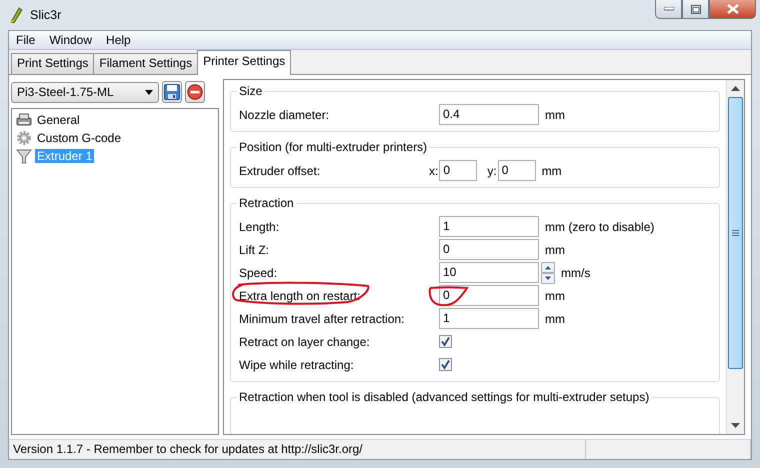  I want to click on scroll-up-icon, so click(735, 88).